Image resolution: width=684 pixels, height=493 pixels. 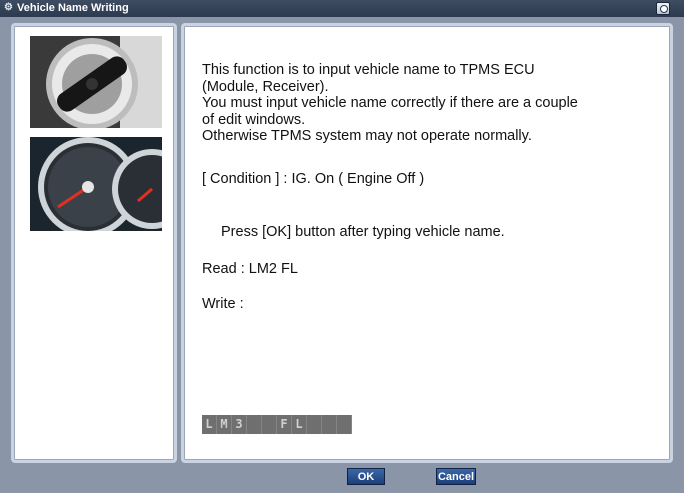 I want to click on condition-text: [ Condition ] : IG. On ( Engine Off ), so click(x=313, y=179).